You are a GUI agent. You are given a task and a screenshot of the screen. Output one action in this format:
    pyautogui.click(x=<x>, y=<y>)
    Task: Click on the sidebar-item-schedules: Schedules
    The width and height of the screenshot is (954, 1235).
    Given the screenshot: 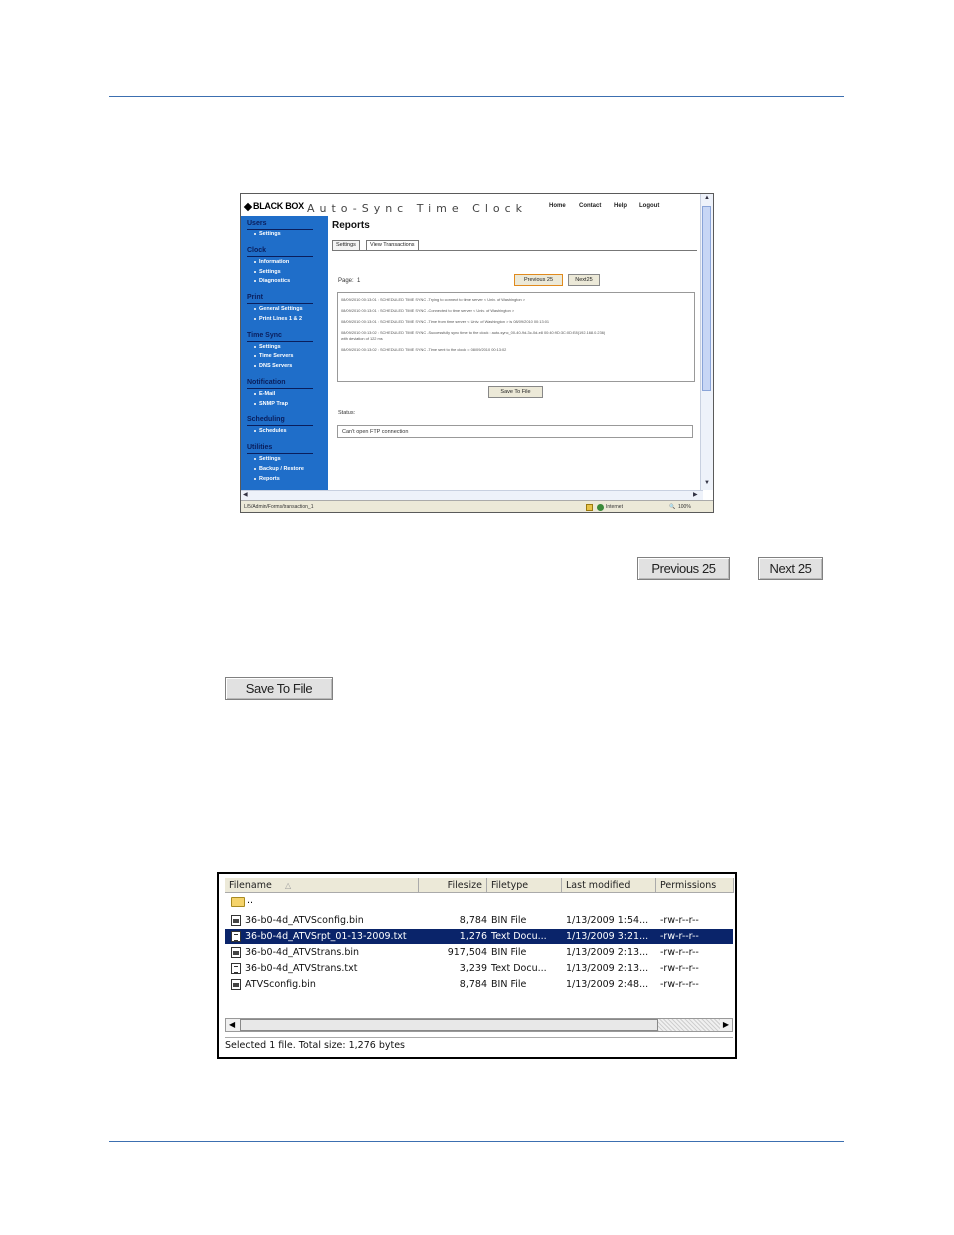 What is the action you would take?
    pyautogui.click(x=270, y=431)
    